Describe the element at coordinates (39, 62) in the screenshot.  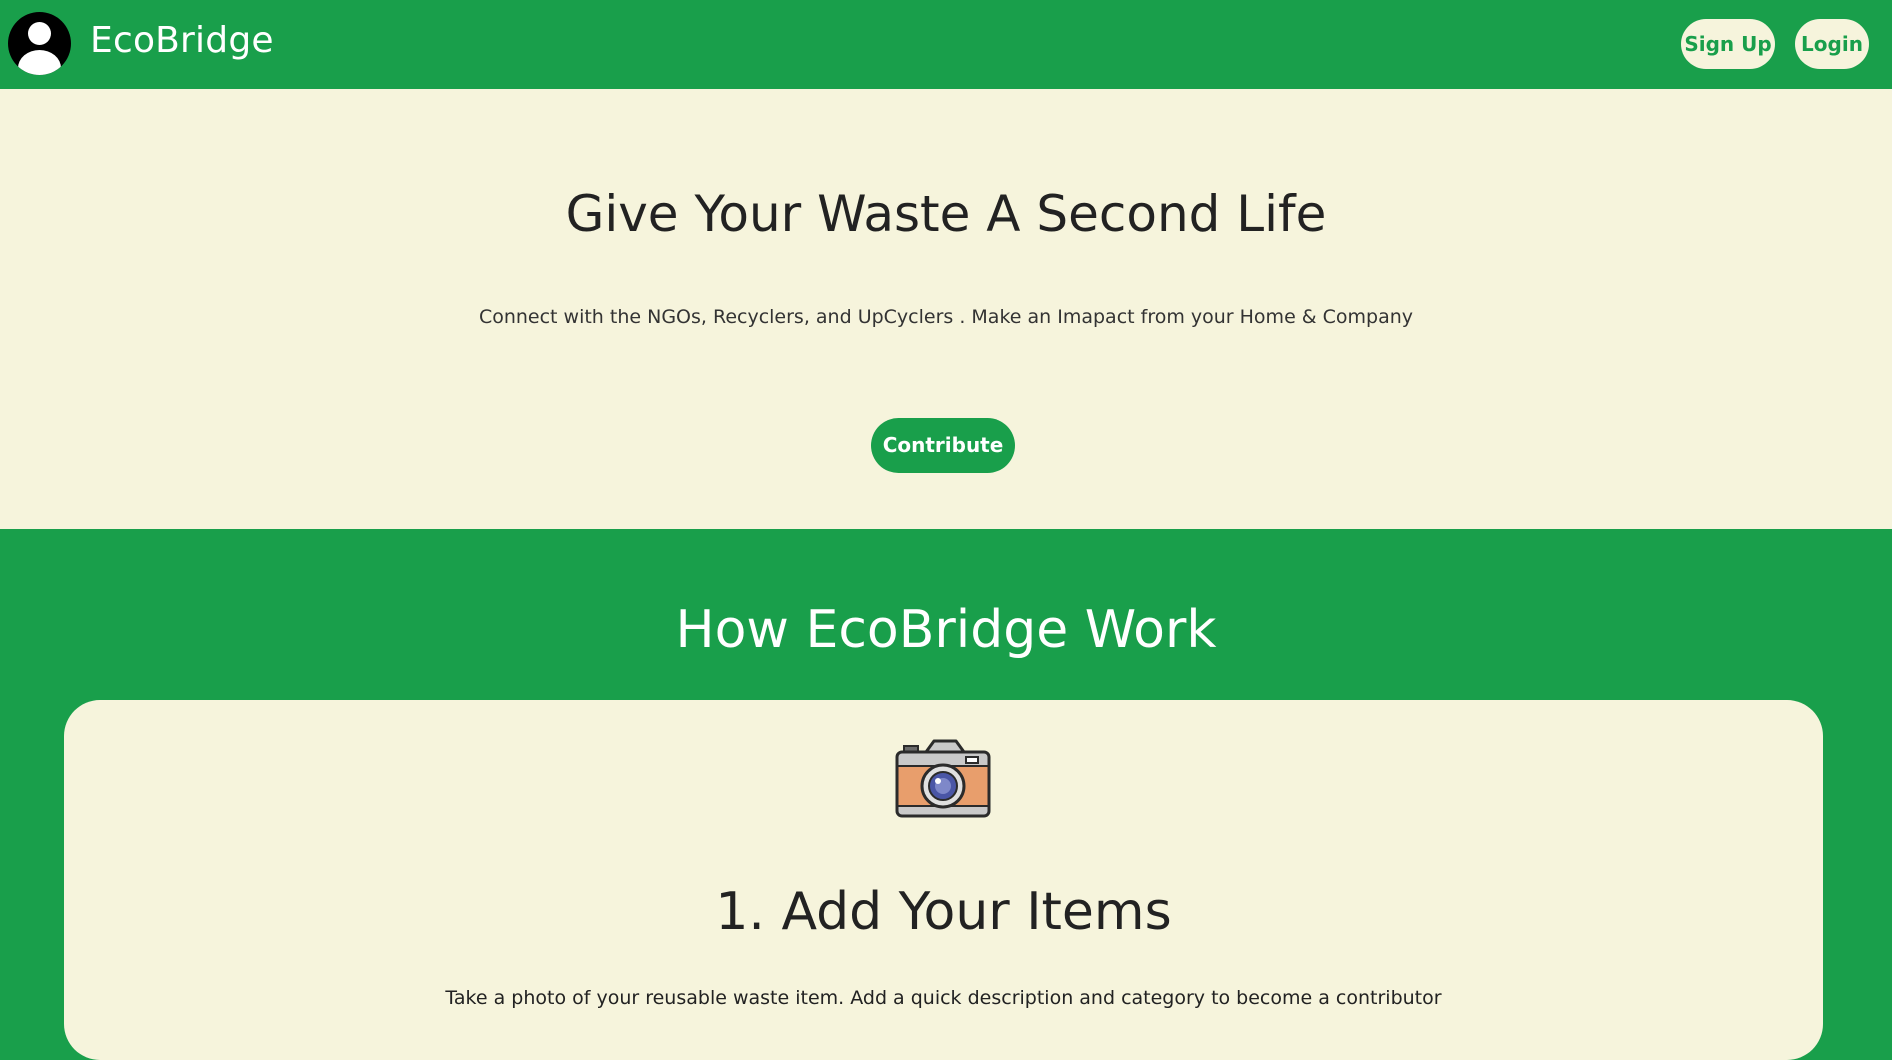
I see `avatar-body` at that location.